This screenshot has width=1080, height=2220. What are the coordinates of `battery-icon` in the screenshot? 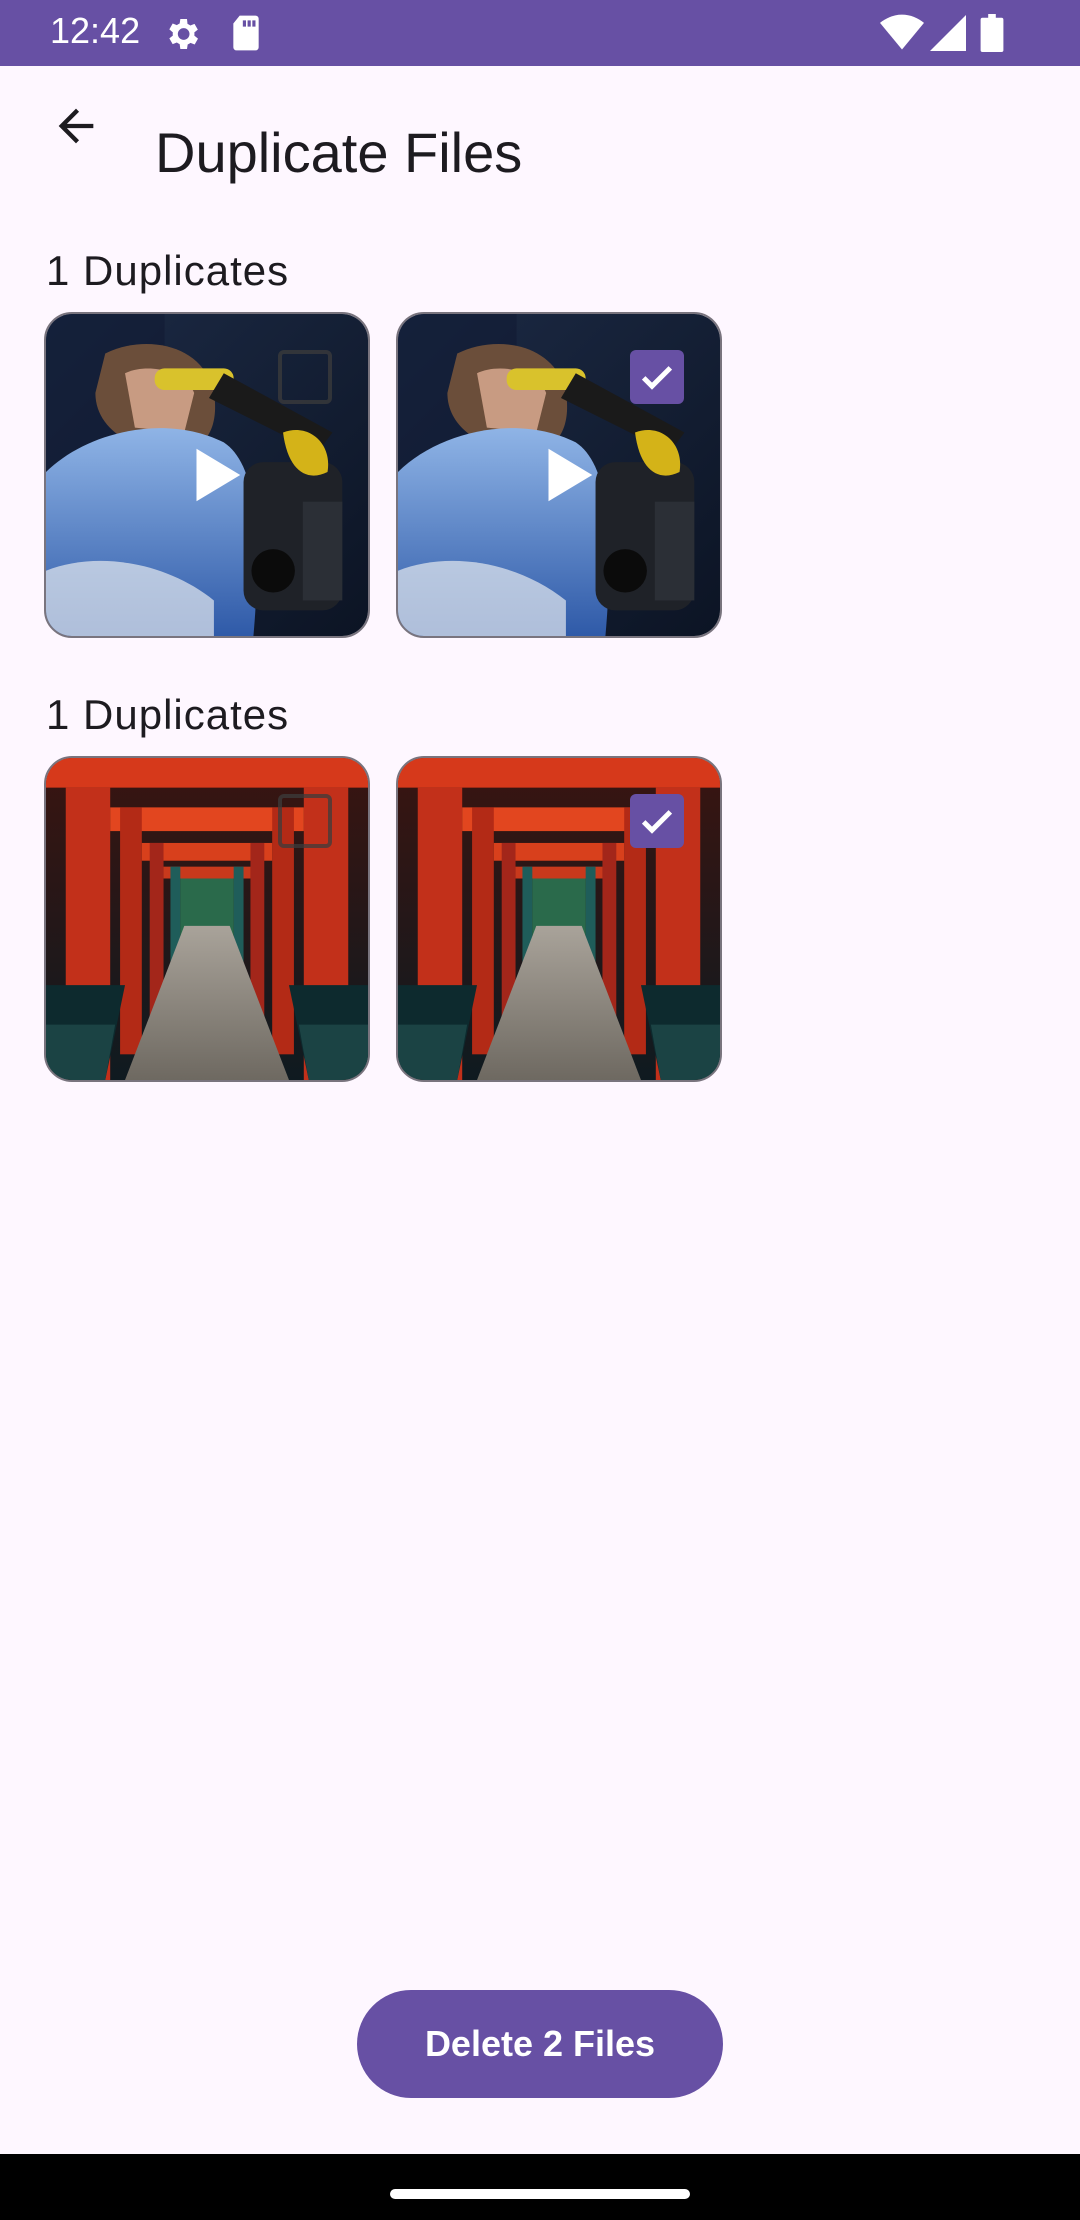 It's located at (992, 35).